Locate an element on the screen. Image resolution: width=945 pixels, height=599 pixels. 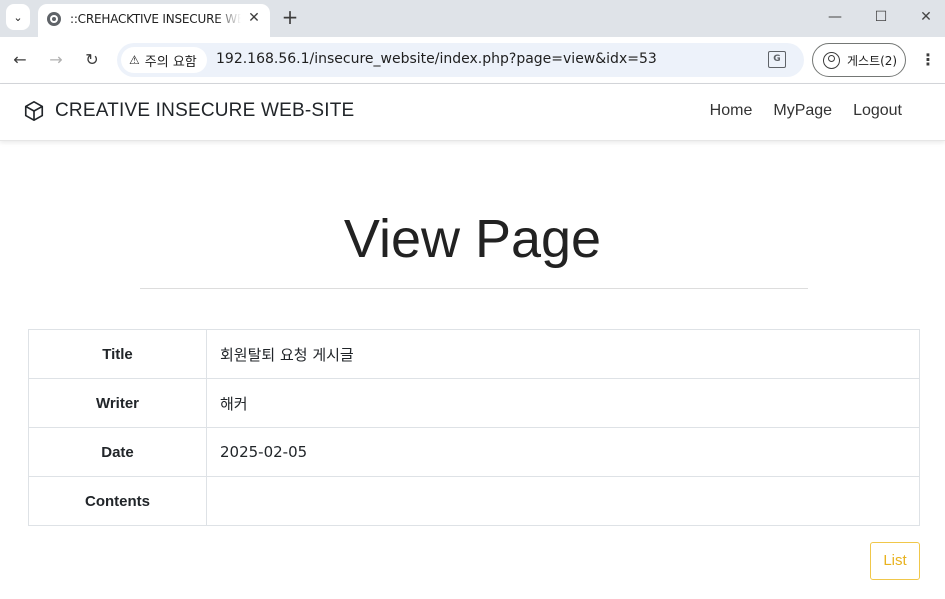
nav-mypage-link: MyPage is located at coordinates (802, 111).